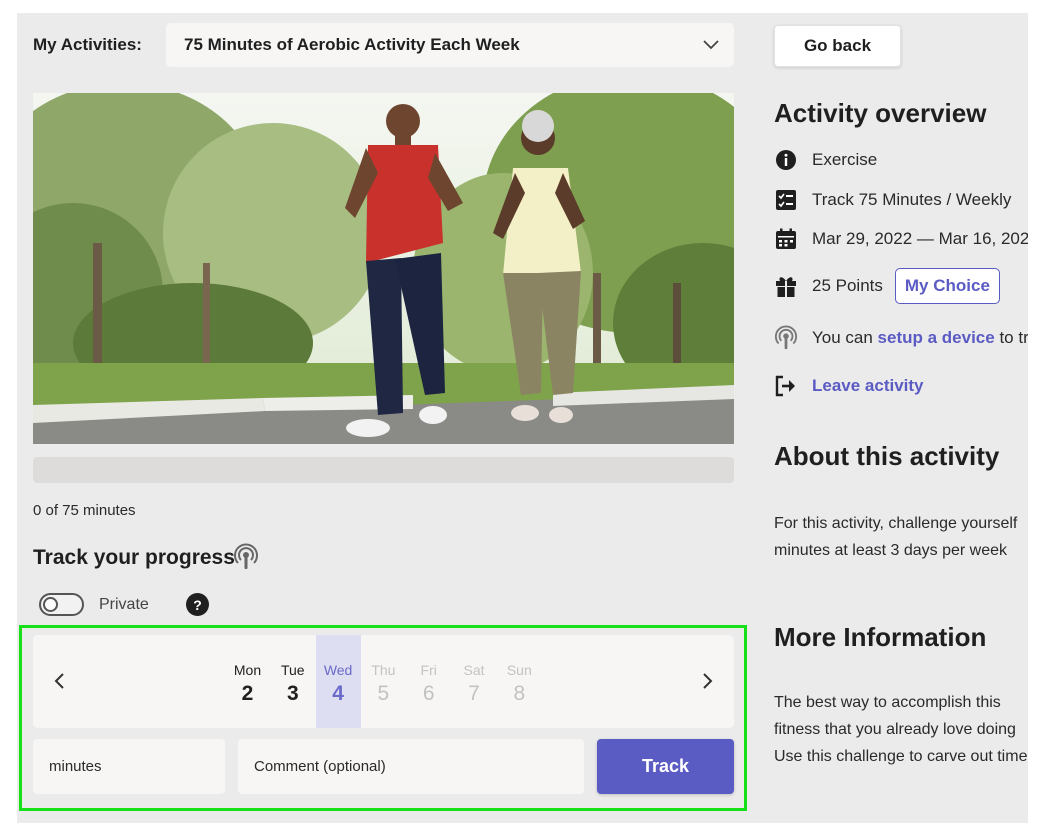 The width and height of the screenshot is (1038, 833). Describe the element at coordinates (887, 702) in the screenshot. I see `more-info-line: The best way to accomplish this` at that location.